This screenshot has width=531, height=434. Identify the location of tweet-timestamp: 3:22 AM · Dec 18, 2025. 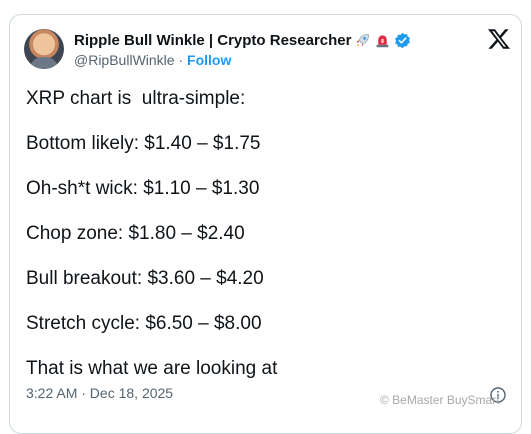
(99, 393).